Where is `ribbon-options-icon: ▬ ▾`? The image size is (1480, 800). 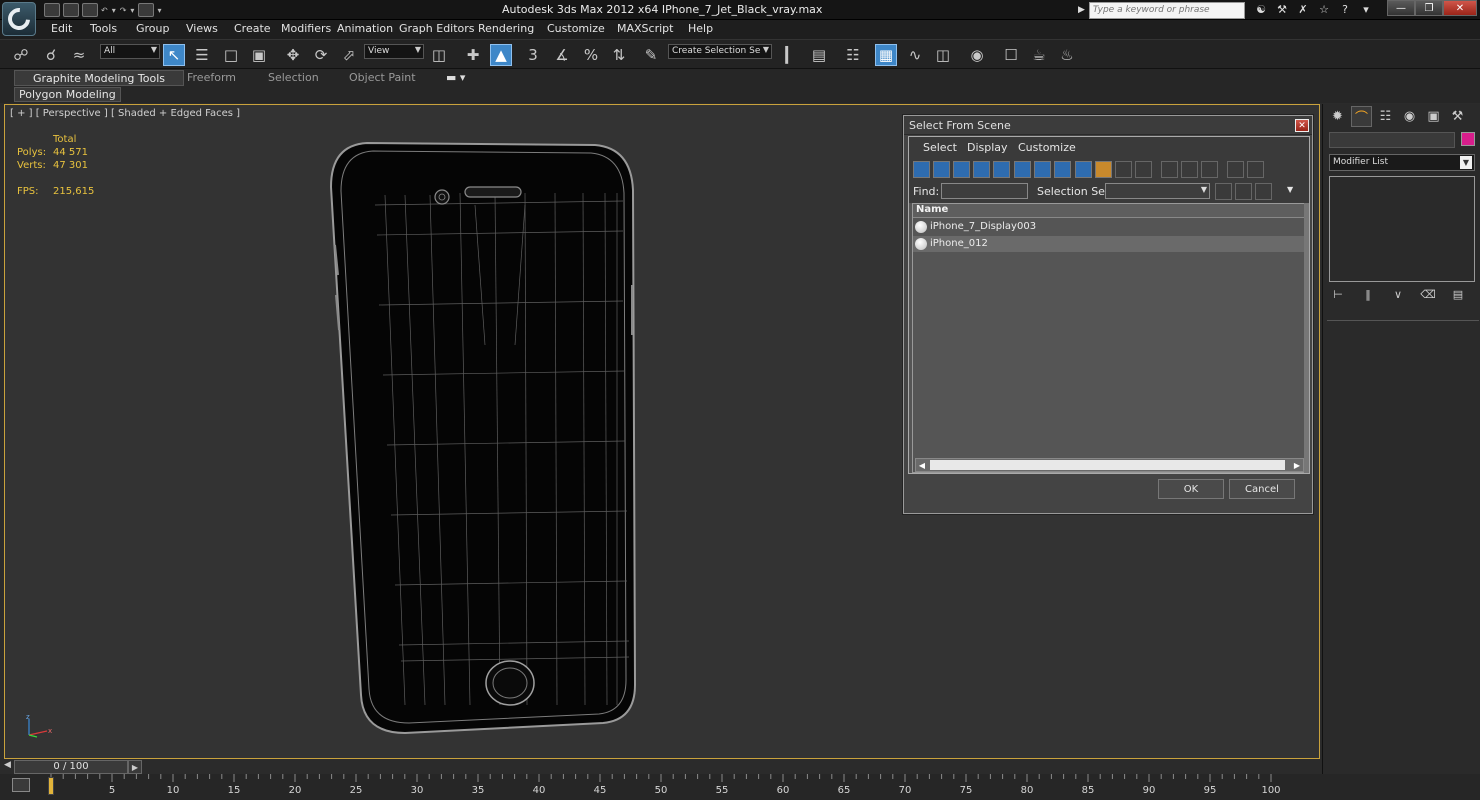
ribbon-options-icon: ▬ ▾ is located at coordinates (455, 78).